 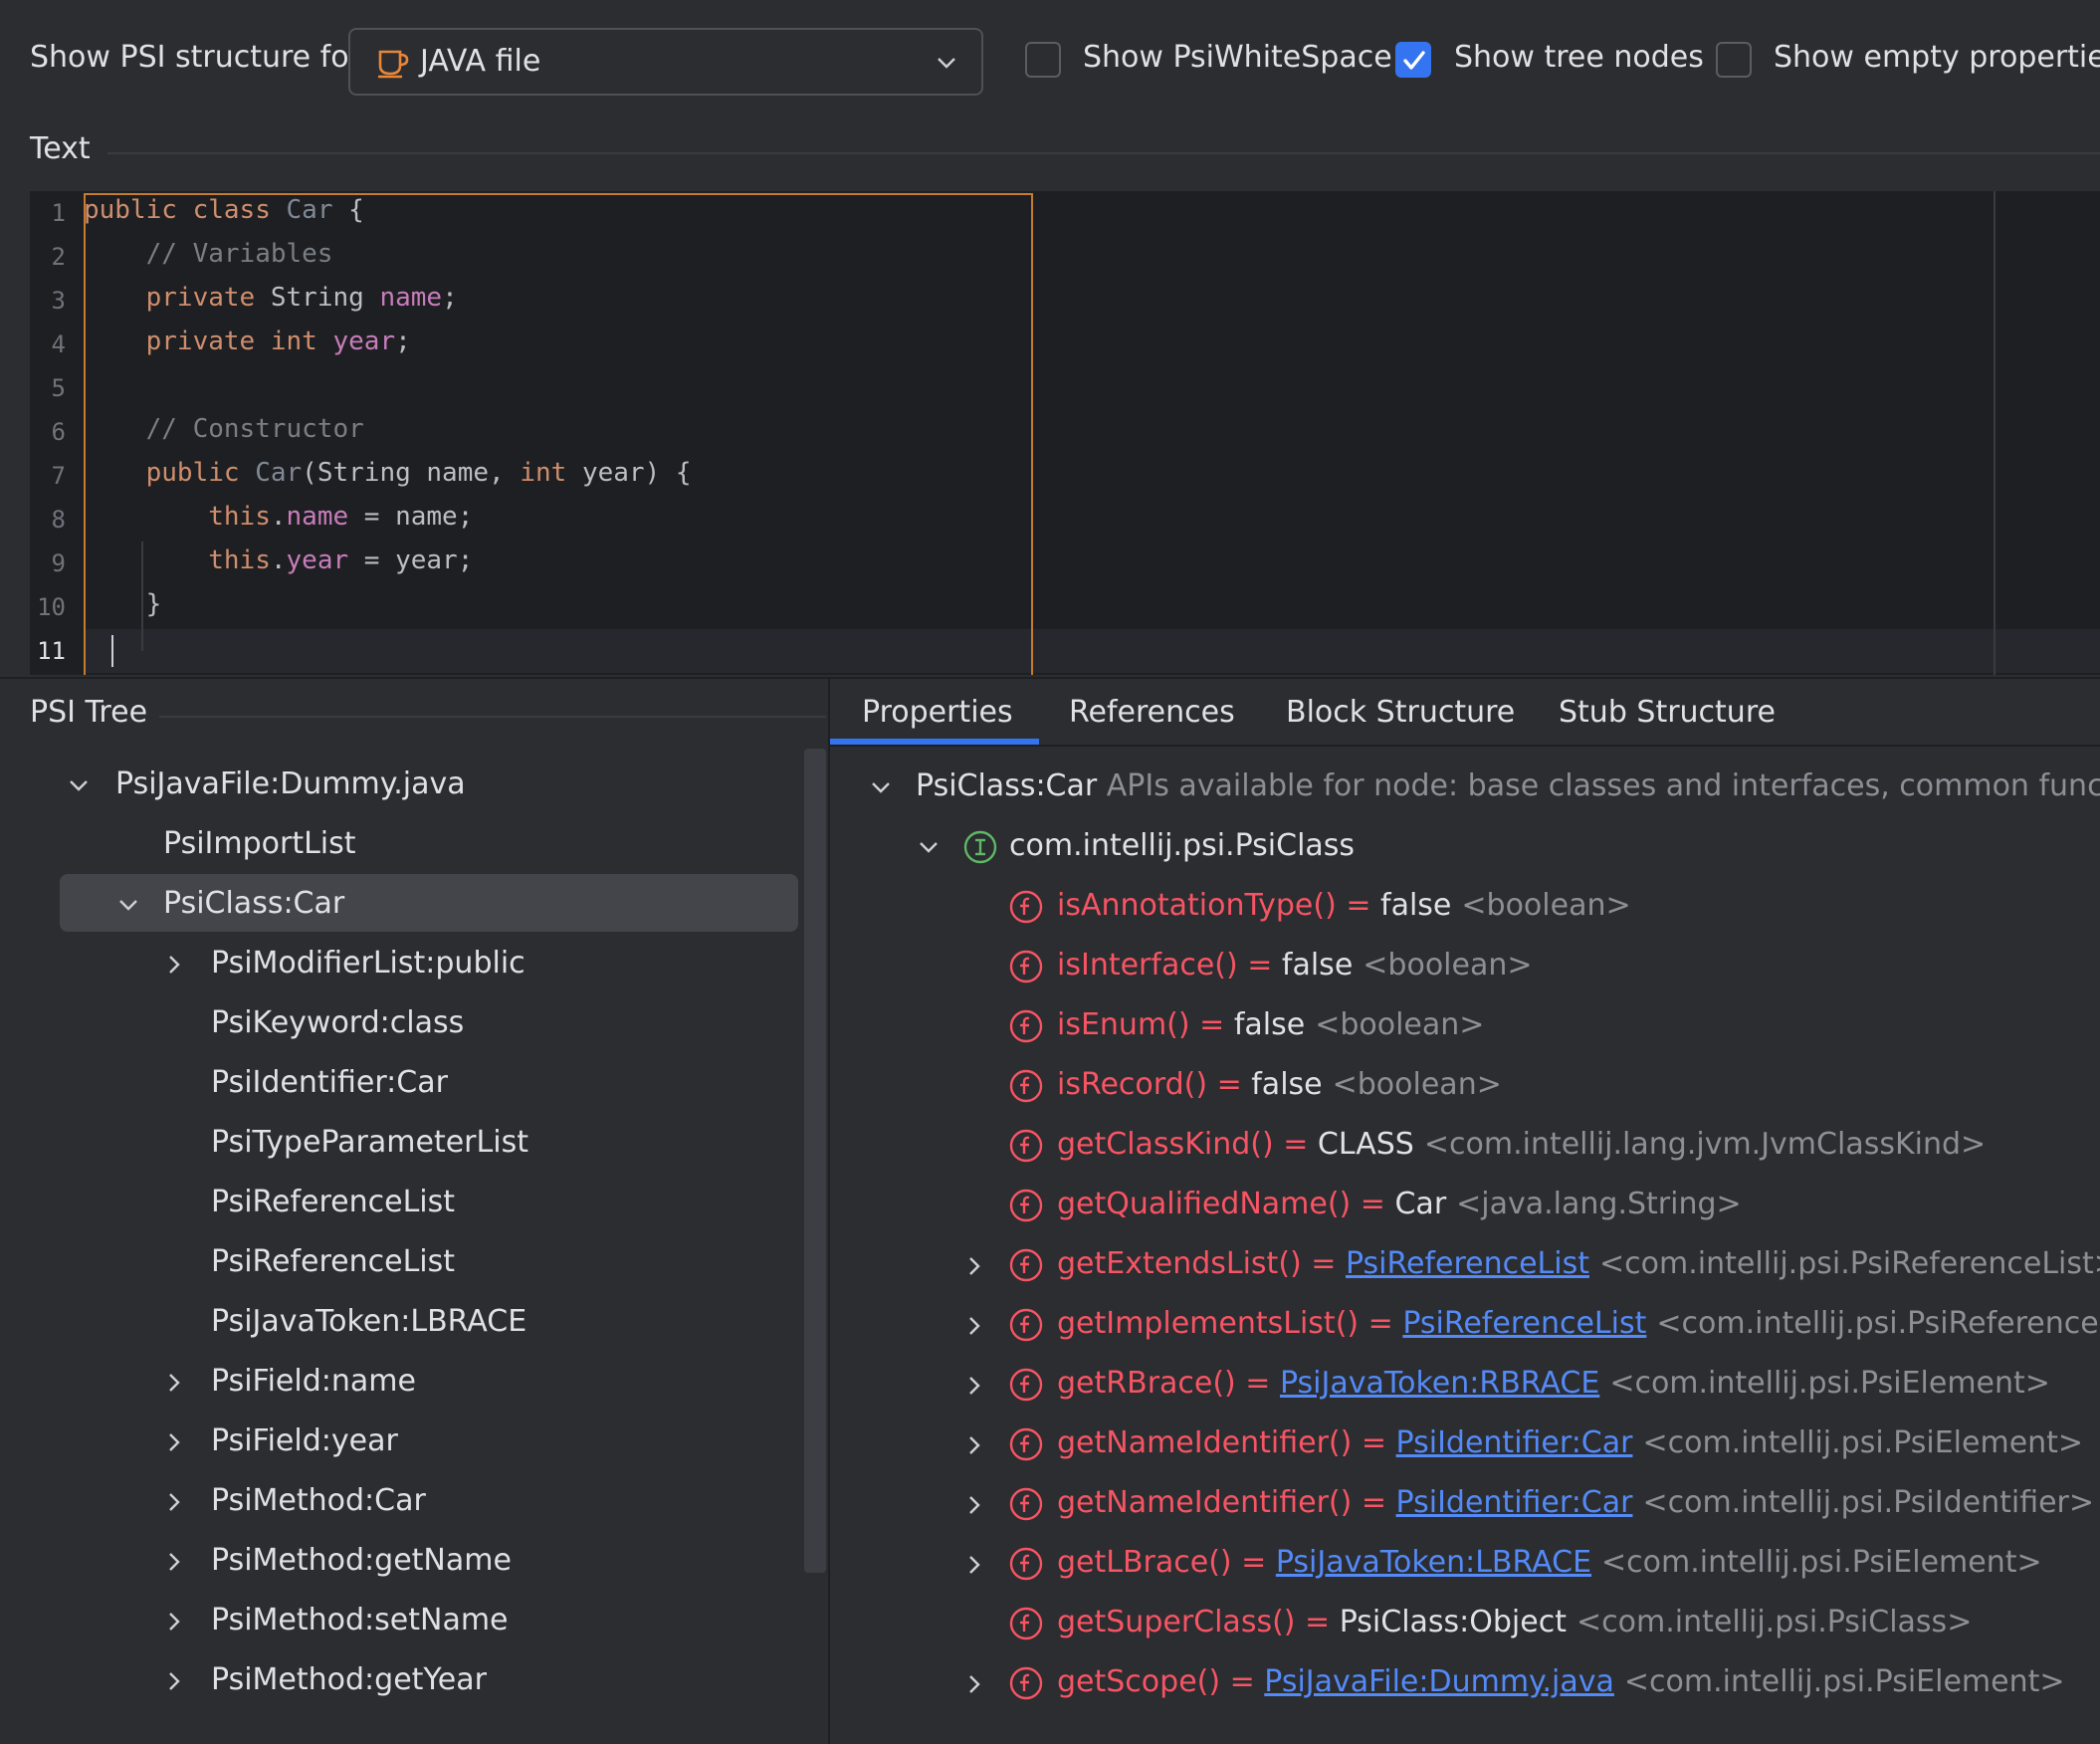 What do you see at coordinates (1439, 1681) in the screenshot?
I see `property-value-link: PsiJavaFile:Dummy.java` at bounding box center [1439, 1681].